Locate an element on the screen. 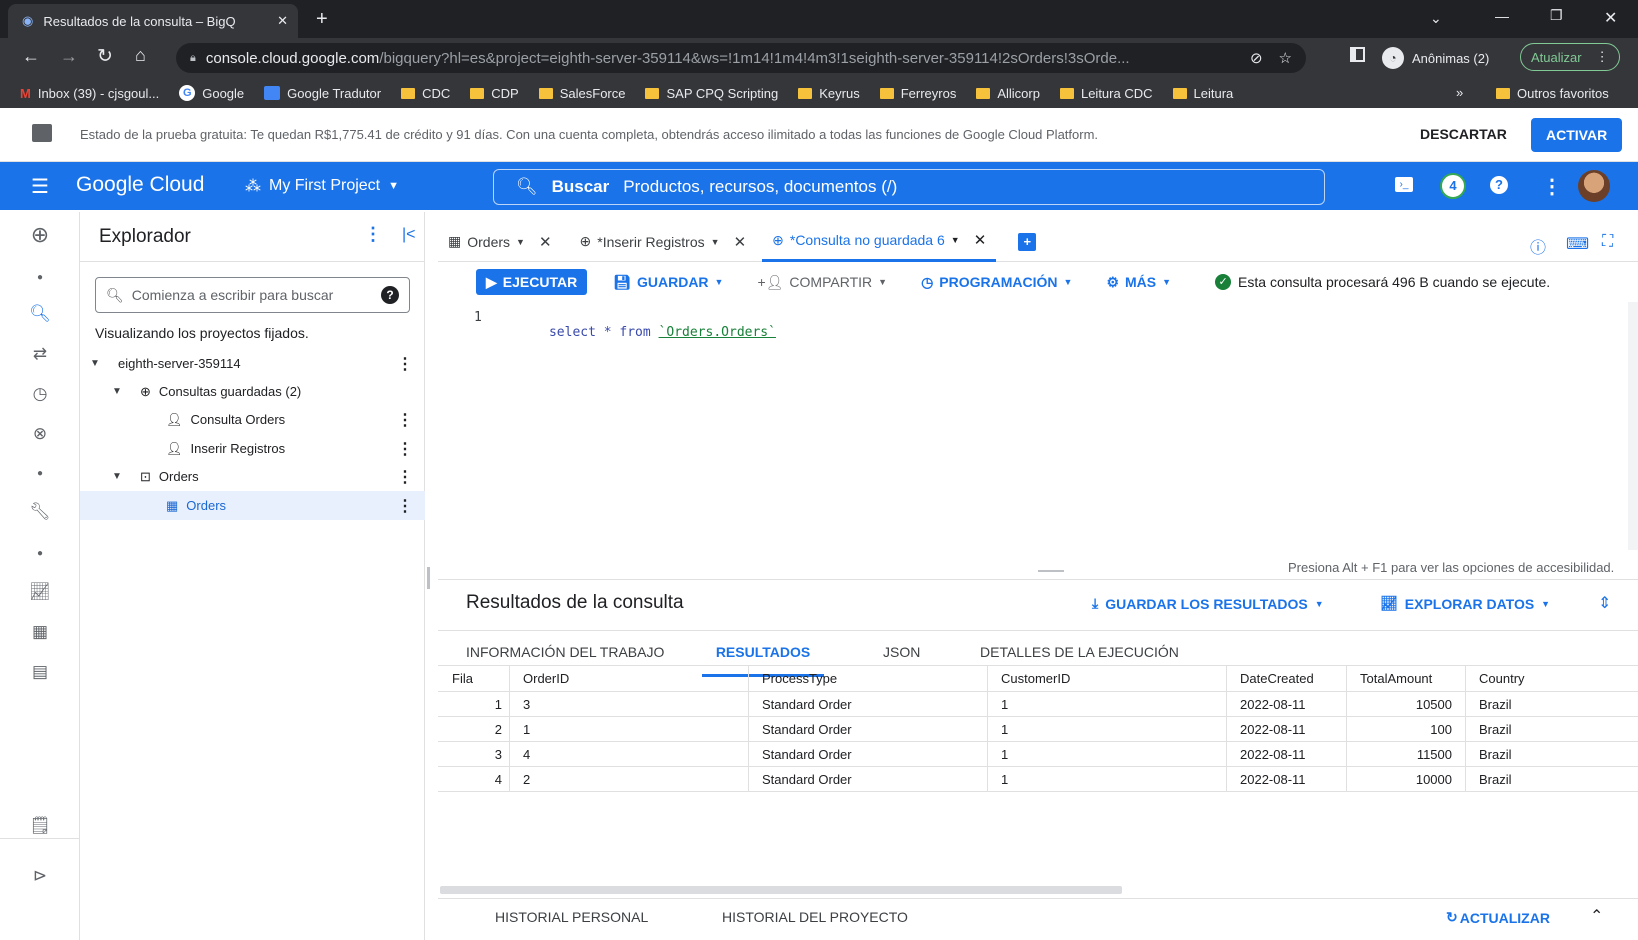 This screenshot has height=940, width=1638. chevron-up-icon: ⌃ is located at coordinates (1596, 916).